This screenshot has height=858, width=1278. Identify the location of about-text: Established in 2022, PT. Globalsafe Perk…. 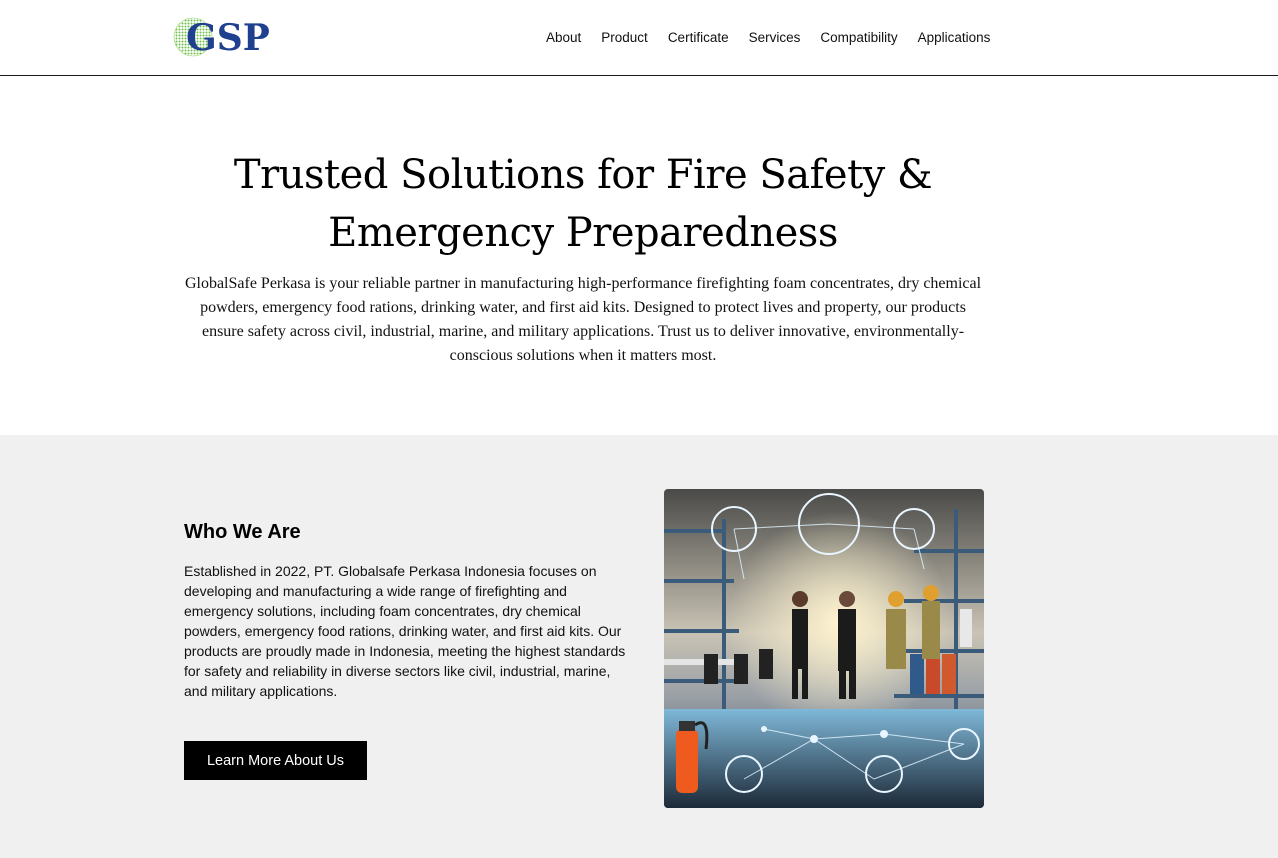
(405, 631).